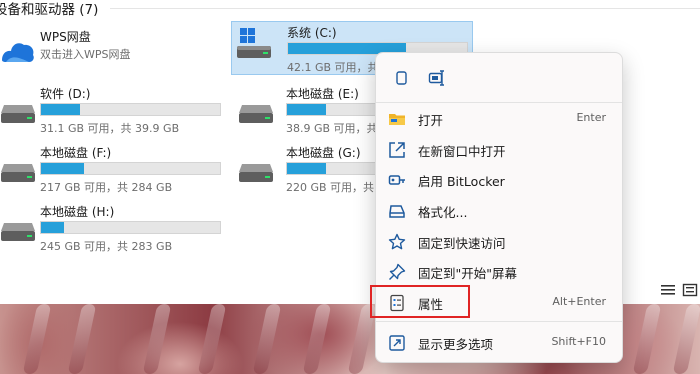  I want to click on drive-info: 245 GB 可用，共 283 GB, so click(106, 246).